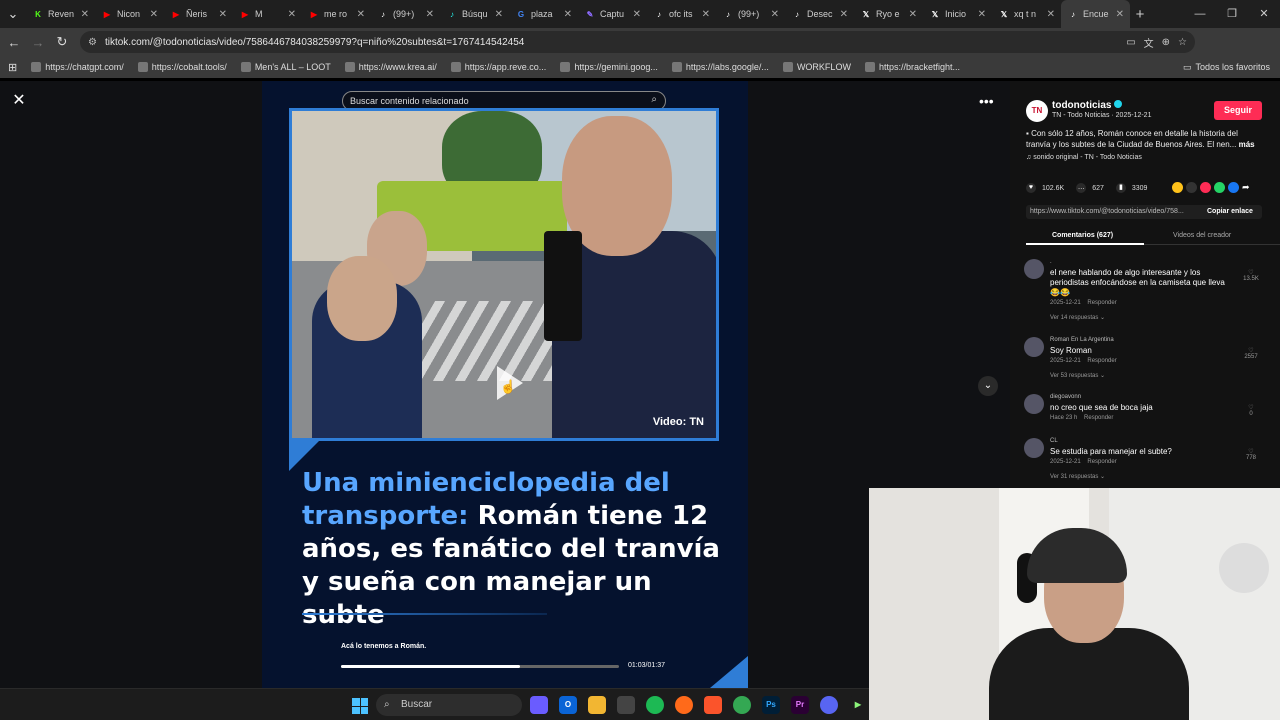  What do you see at coordinates (12, 67) in the screenshot?
I see `apps-grid-icon: ⊞` at bounding box center [12, 67].